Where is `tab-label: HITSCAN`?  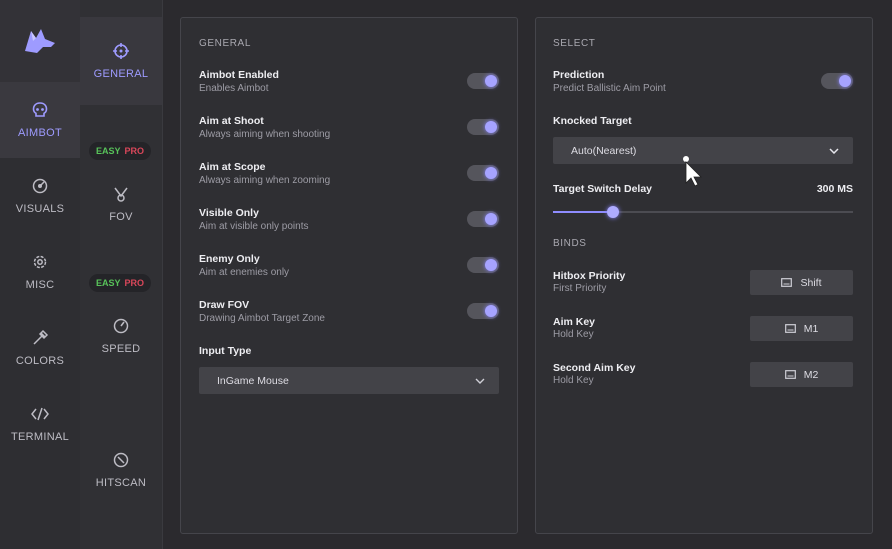 tab-label: HITSCAN is located at coordinates (121, 483).